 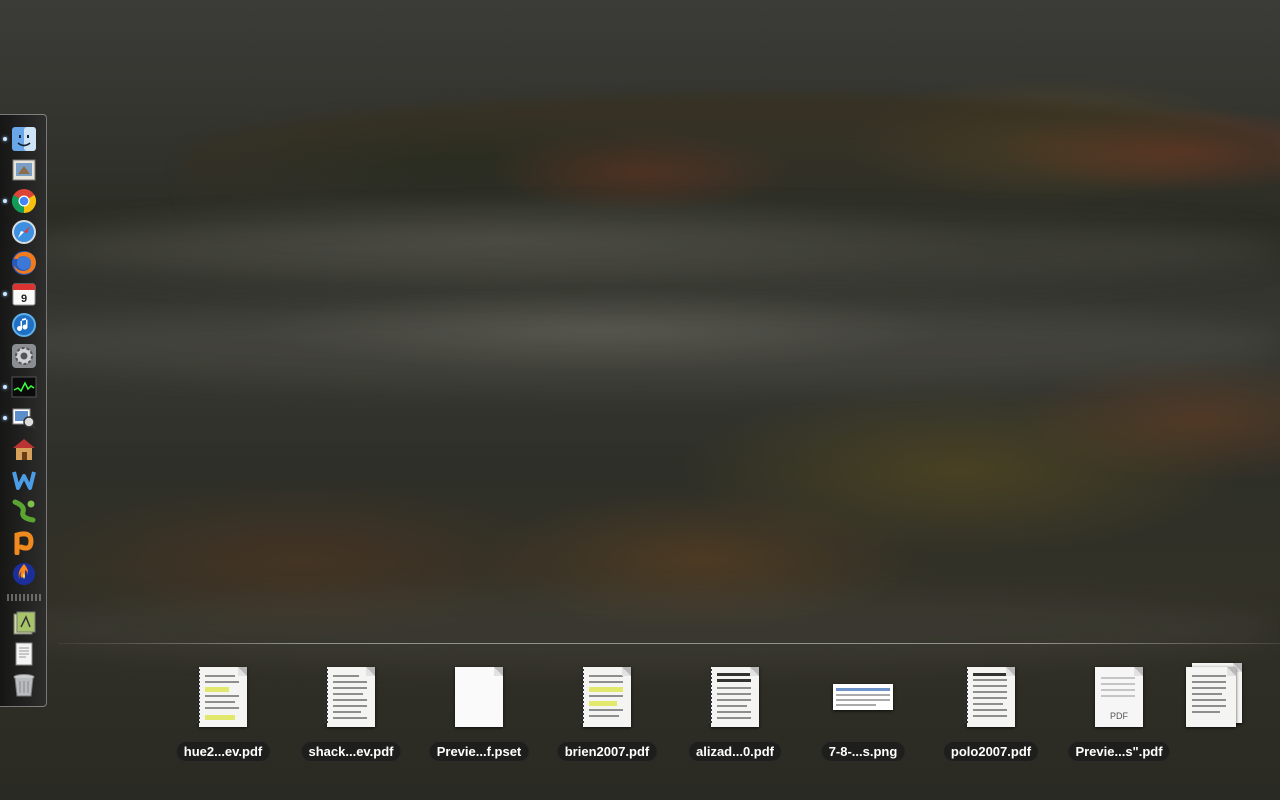 I want to click on safari-icon, so click(x=24, y=232).